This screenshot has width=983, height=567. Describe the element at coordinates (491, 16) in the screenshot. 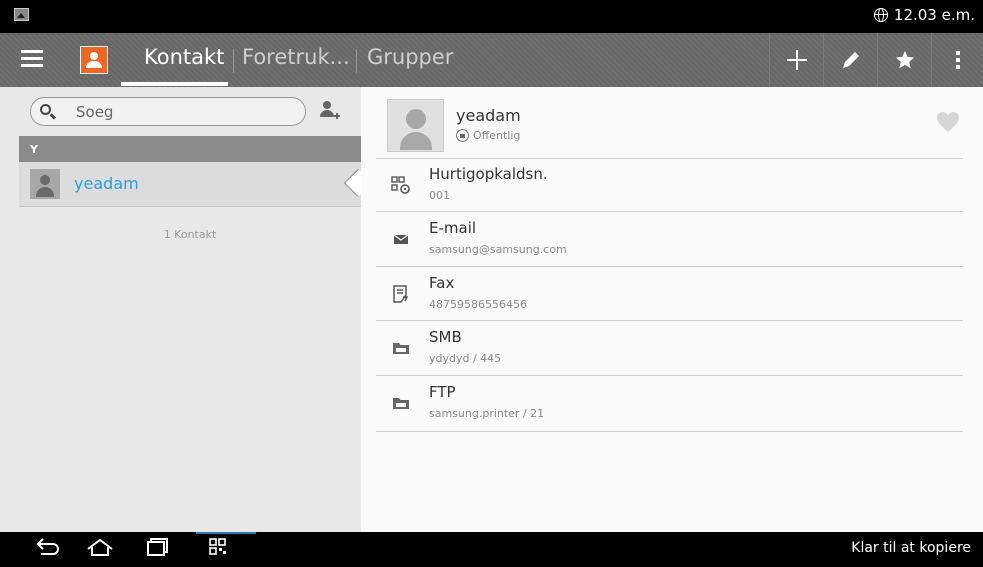

I see `status-bar: 12.03 e.m.` at that location.